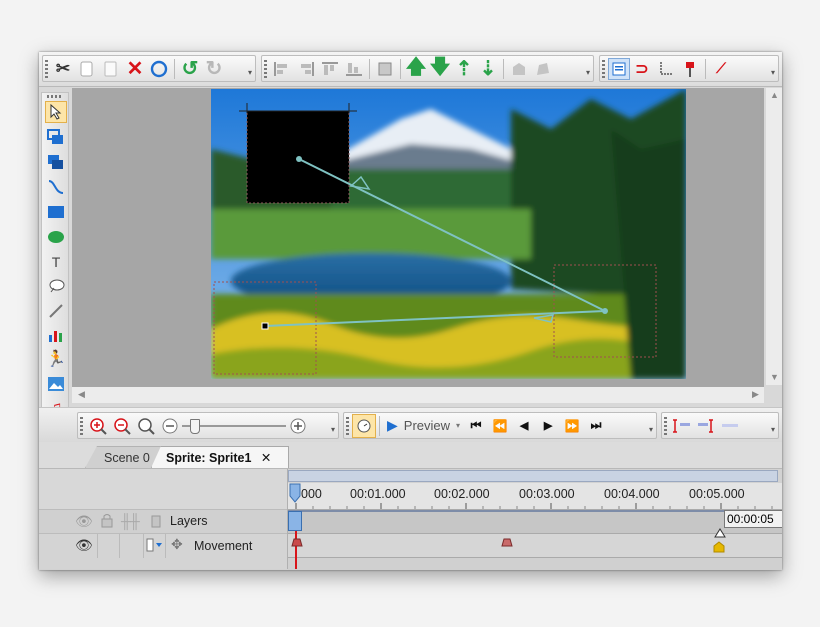 The image size is (820, 627). I want to click on timer-icon, so click(364, 425).